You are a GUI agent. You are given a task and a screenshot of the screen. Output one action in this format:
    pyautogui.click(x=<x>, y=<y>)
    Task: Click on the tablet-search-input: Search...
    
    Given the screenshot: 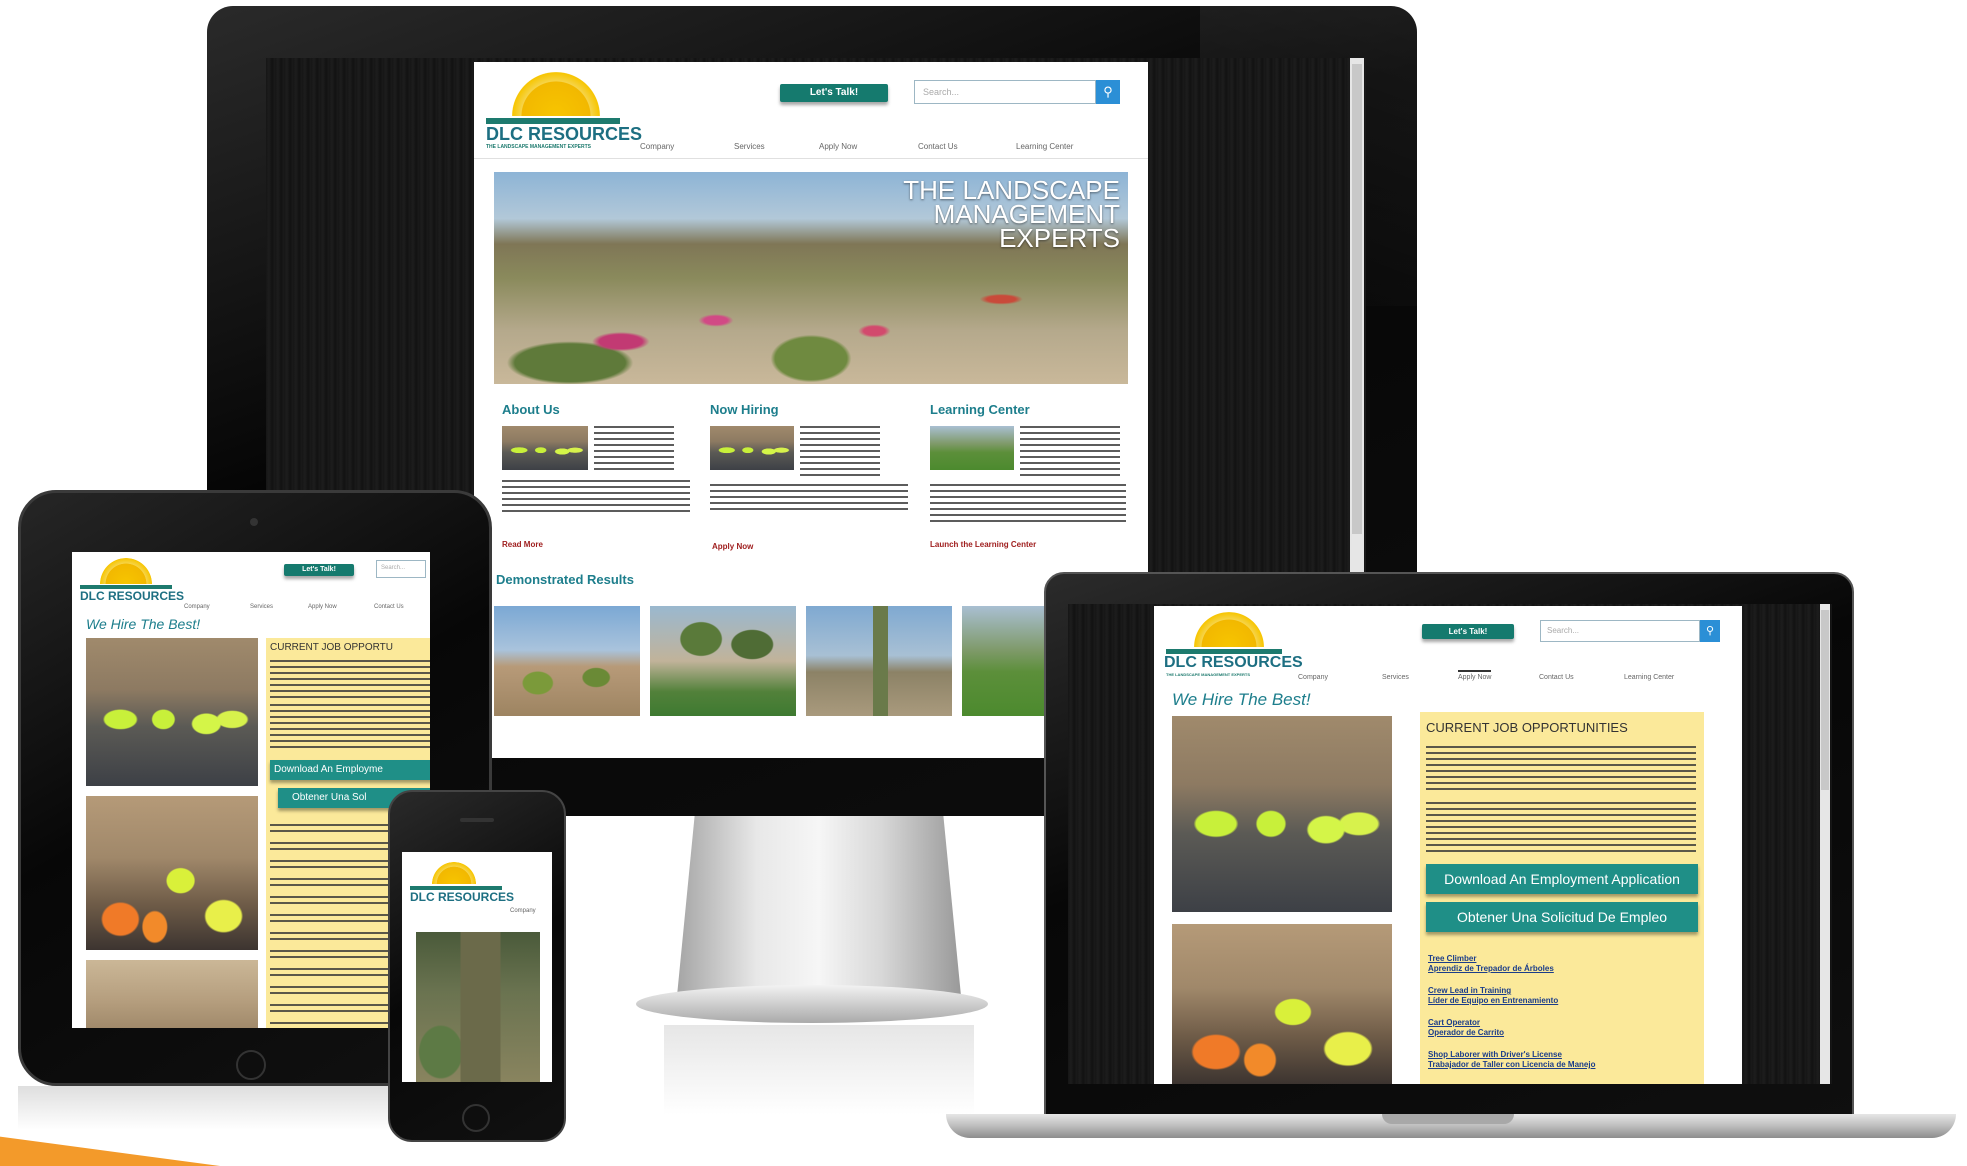 What is the action you would take?
    pyautogui.click(x=401, y=569)
    